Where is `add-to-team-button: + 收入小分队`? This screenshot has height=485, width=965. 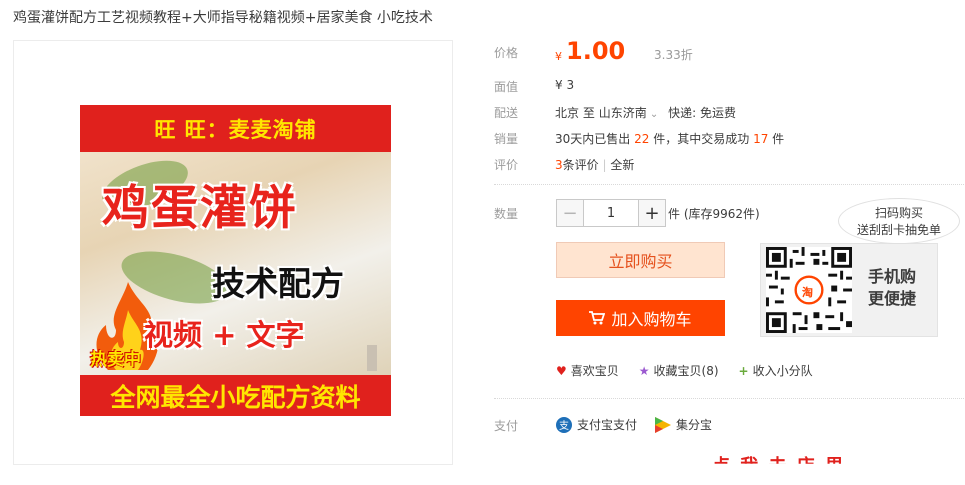 add-to-team-button: + 收入小分队 is located at coordinates (776, 370).